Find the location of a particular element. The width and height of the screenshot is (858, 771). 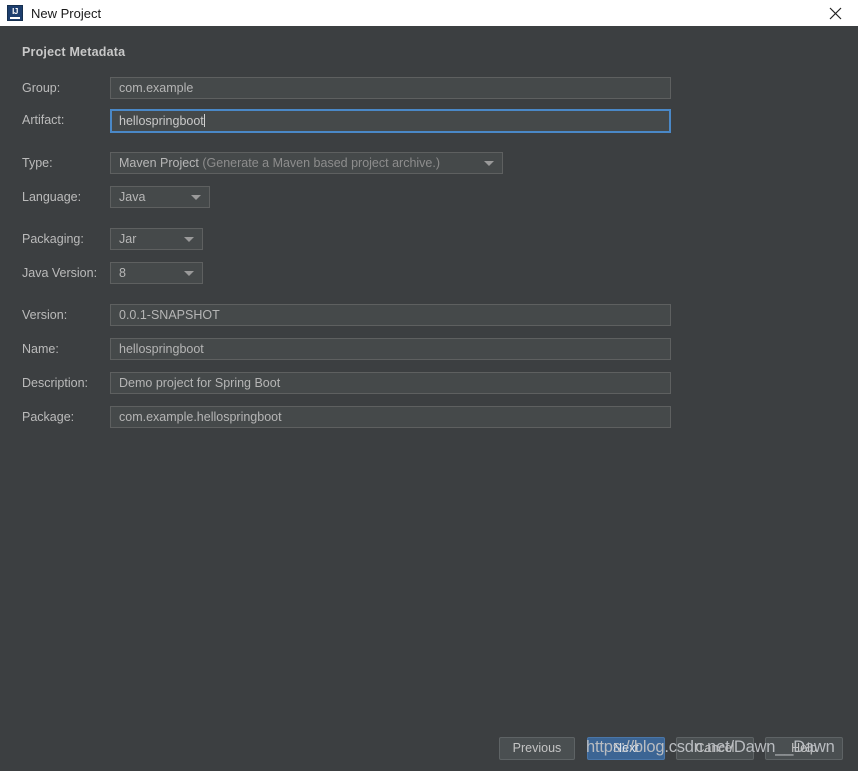

help-button: Help is located at coordinates (804, 748).